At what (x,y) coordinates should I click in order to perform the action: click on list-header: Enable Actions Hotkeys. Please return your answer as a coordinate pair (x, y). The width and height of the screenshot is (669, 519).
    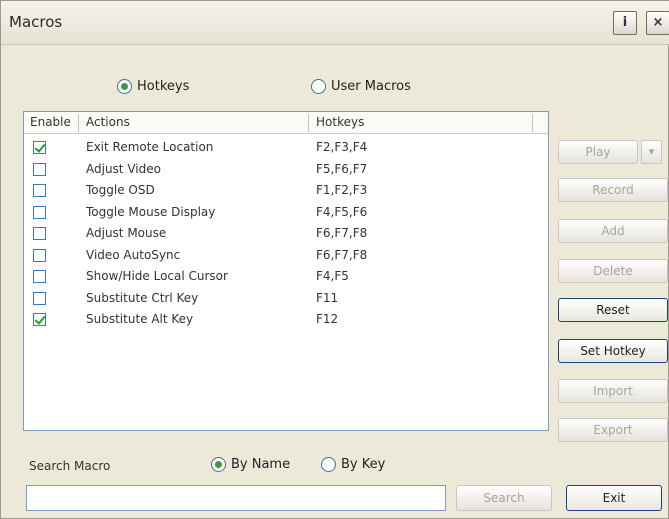
    Looking at the image, I should click on (286, 123).